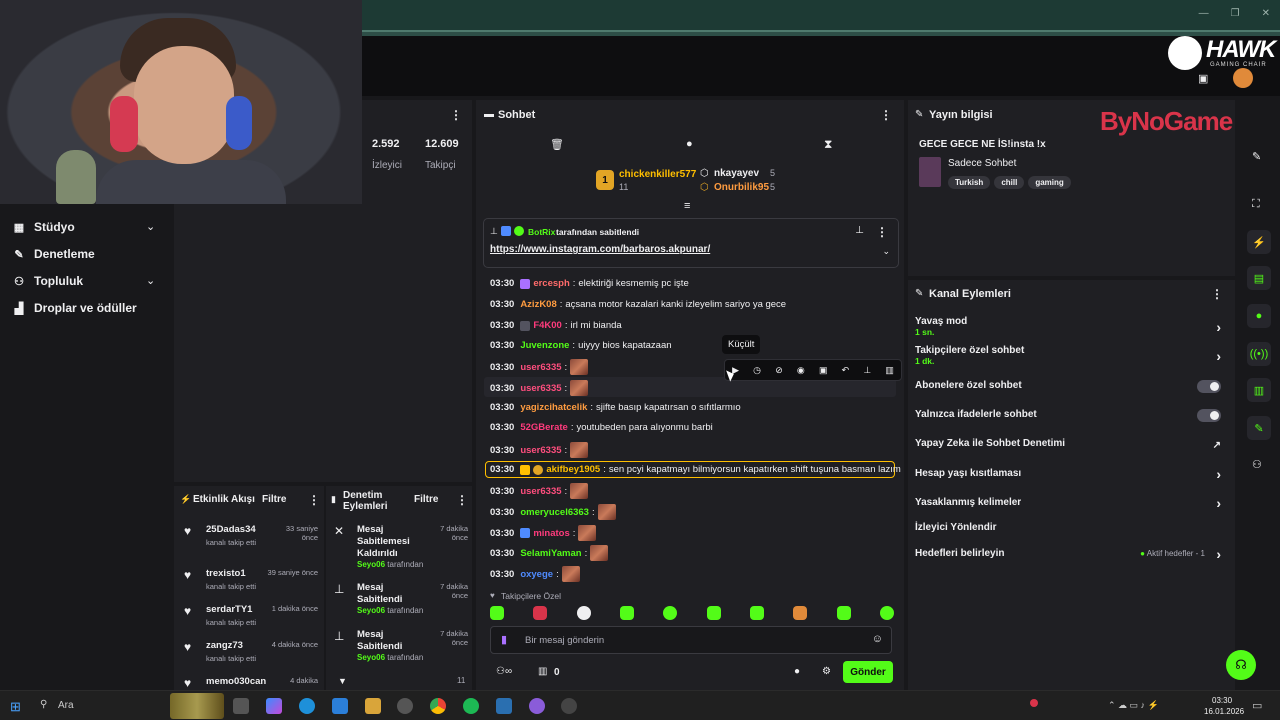 The height and width of the screenshot is (720, 1280). What do you see at coordinates (868, 672) in the screenshot?
I see `send-button: Gönder` at bounding box center [868, 672].